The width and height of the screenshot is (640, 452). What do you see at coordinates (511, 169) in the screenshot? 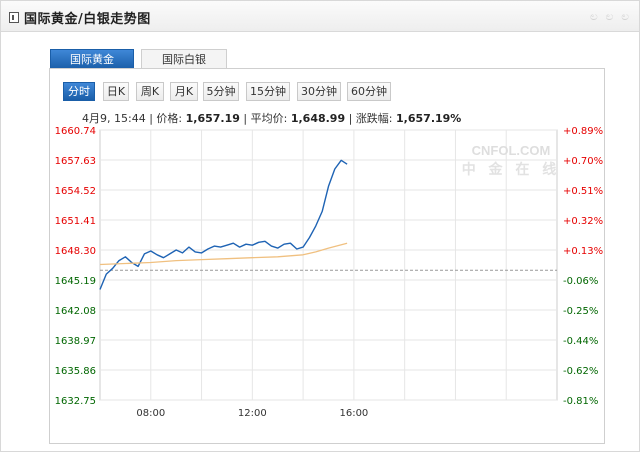
I see `watermark-bottom: 中 金 在 线` at bounding box center [511, 169].